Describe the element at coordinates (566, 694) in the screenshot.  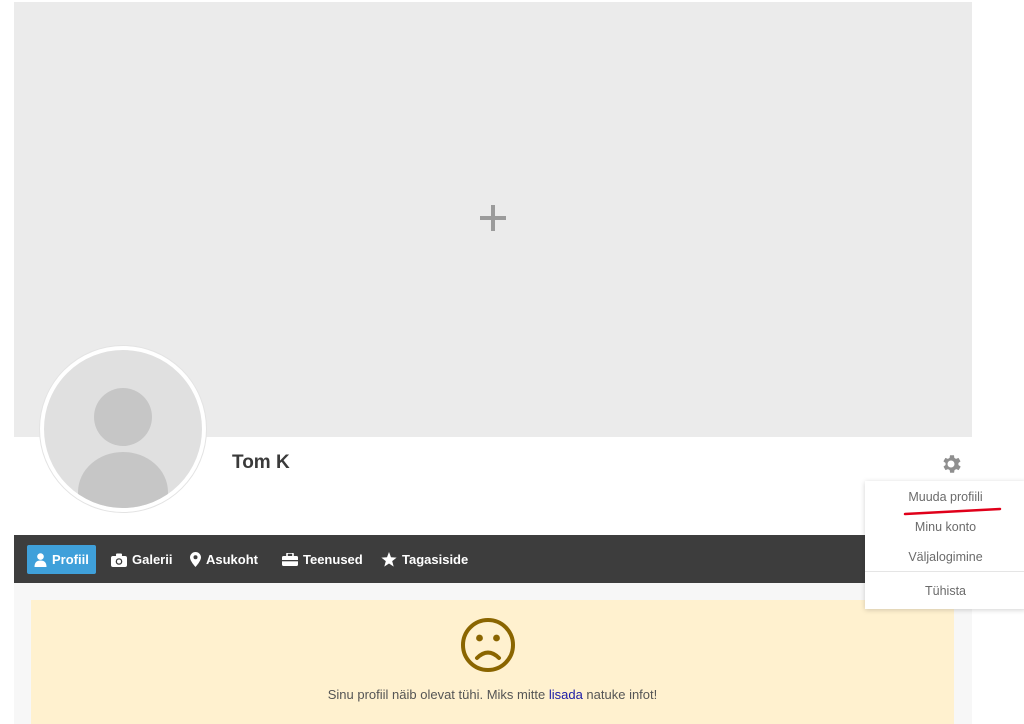
I see `add-info-link: lisada` at that location.